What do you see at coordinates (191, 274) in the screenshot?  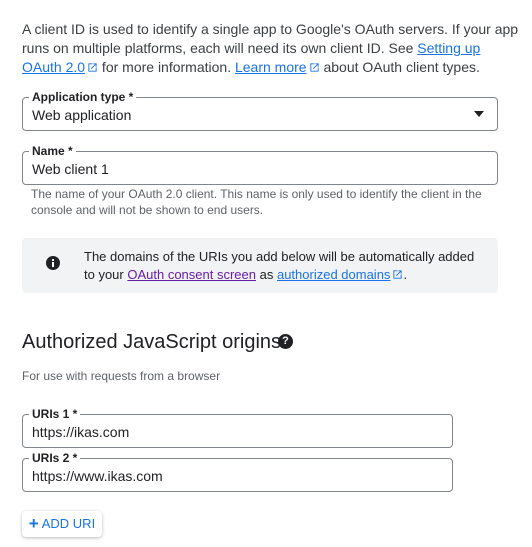 I see `oauth-consent-screen-link: OAuth consent screen` at bounding box center [191, 274].